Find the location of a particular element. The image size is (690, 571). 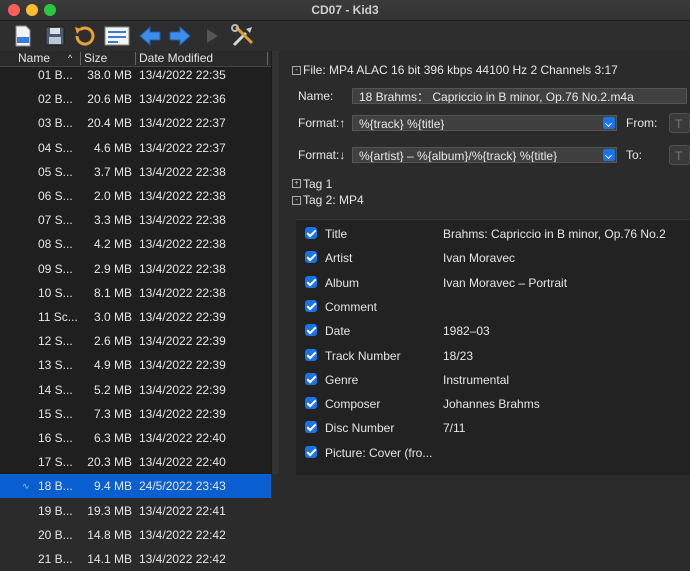

file-row: 08 S... 4.2 MB 13/4/2022 22:38 is located at coordinates (135, 244).